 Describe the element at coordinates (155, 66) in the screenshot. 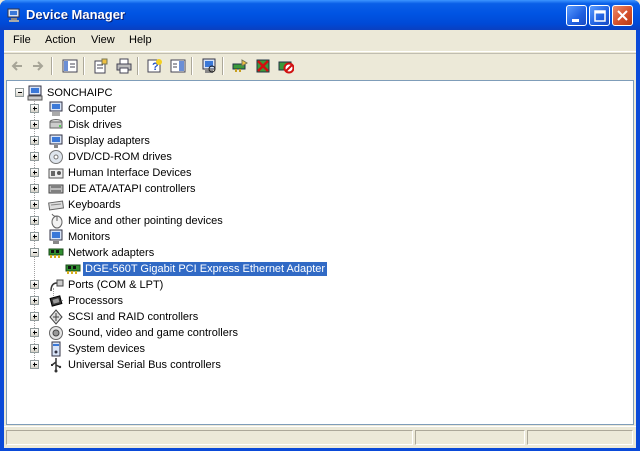

I see `help-button: ?` at that location.